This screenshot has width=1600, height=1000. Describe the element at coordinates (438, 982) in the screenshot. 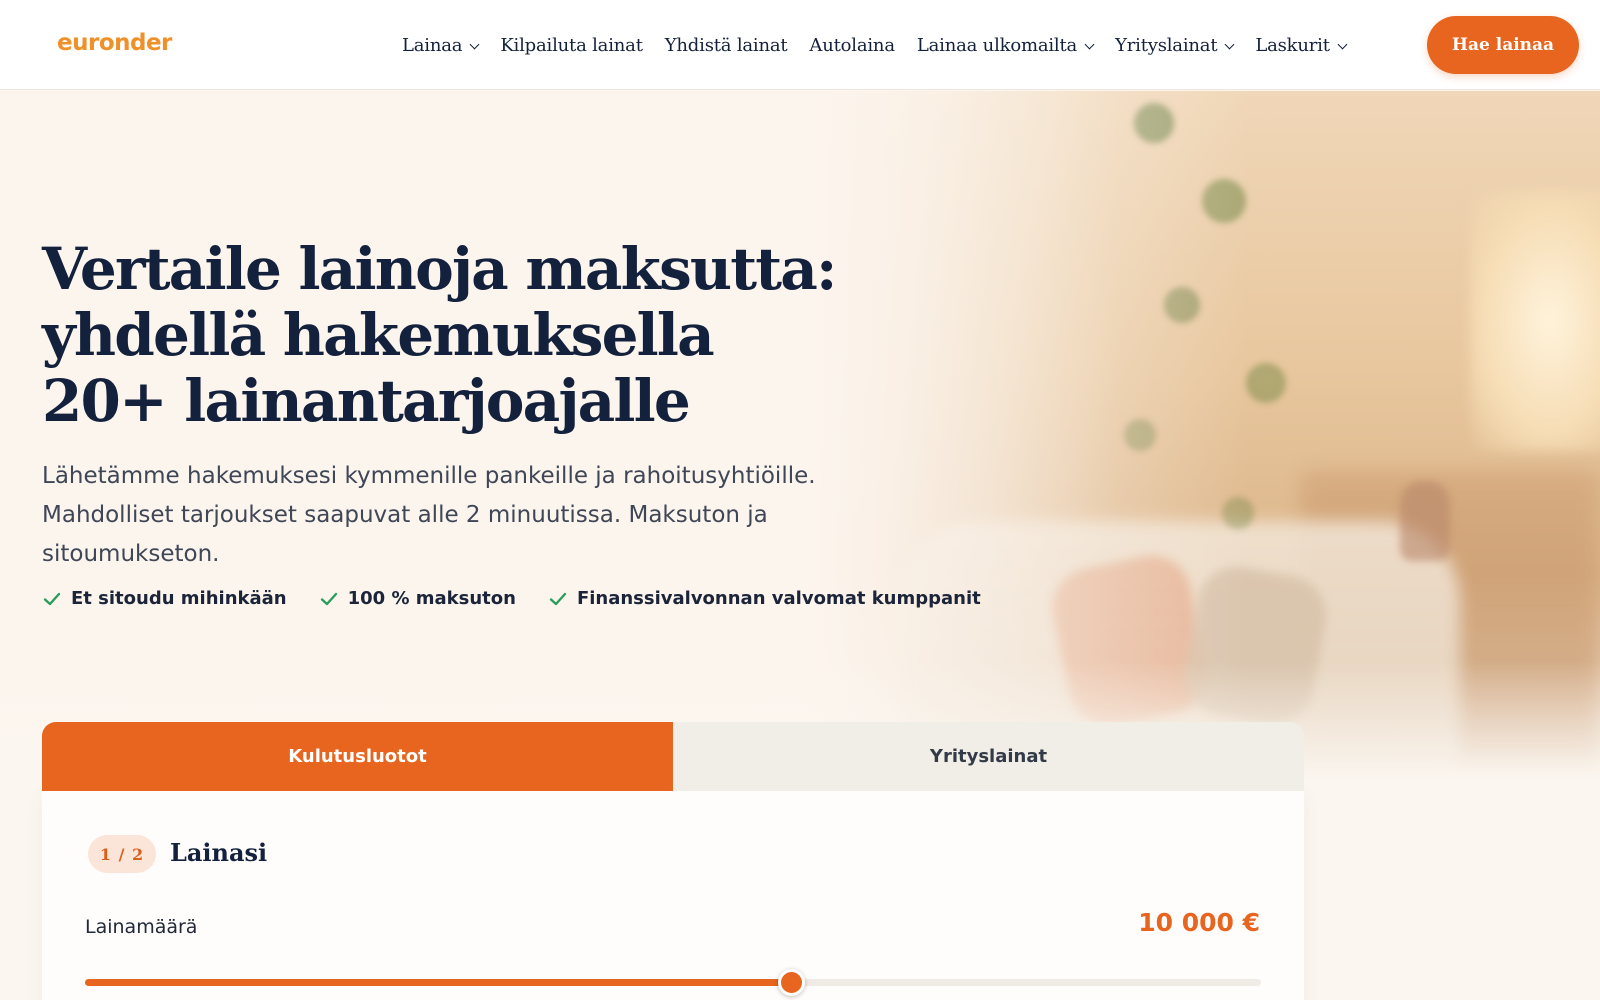

I see `slider-fill` at that location.